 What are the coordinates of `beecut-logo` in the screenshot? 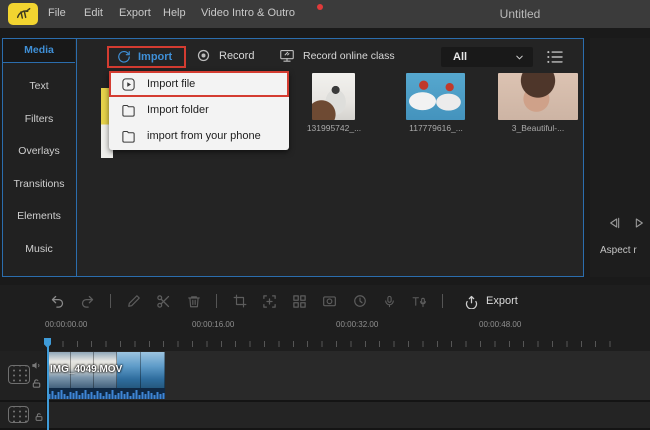 It's located at (23, 14).